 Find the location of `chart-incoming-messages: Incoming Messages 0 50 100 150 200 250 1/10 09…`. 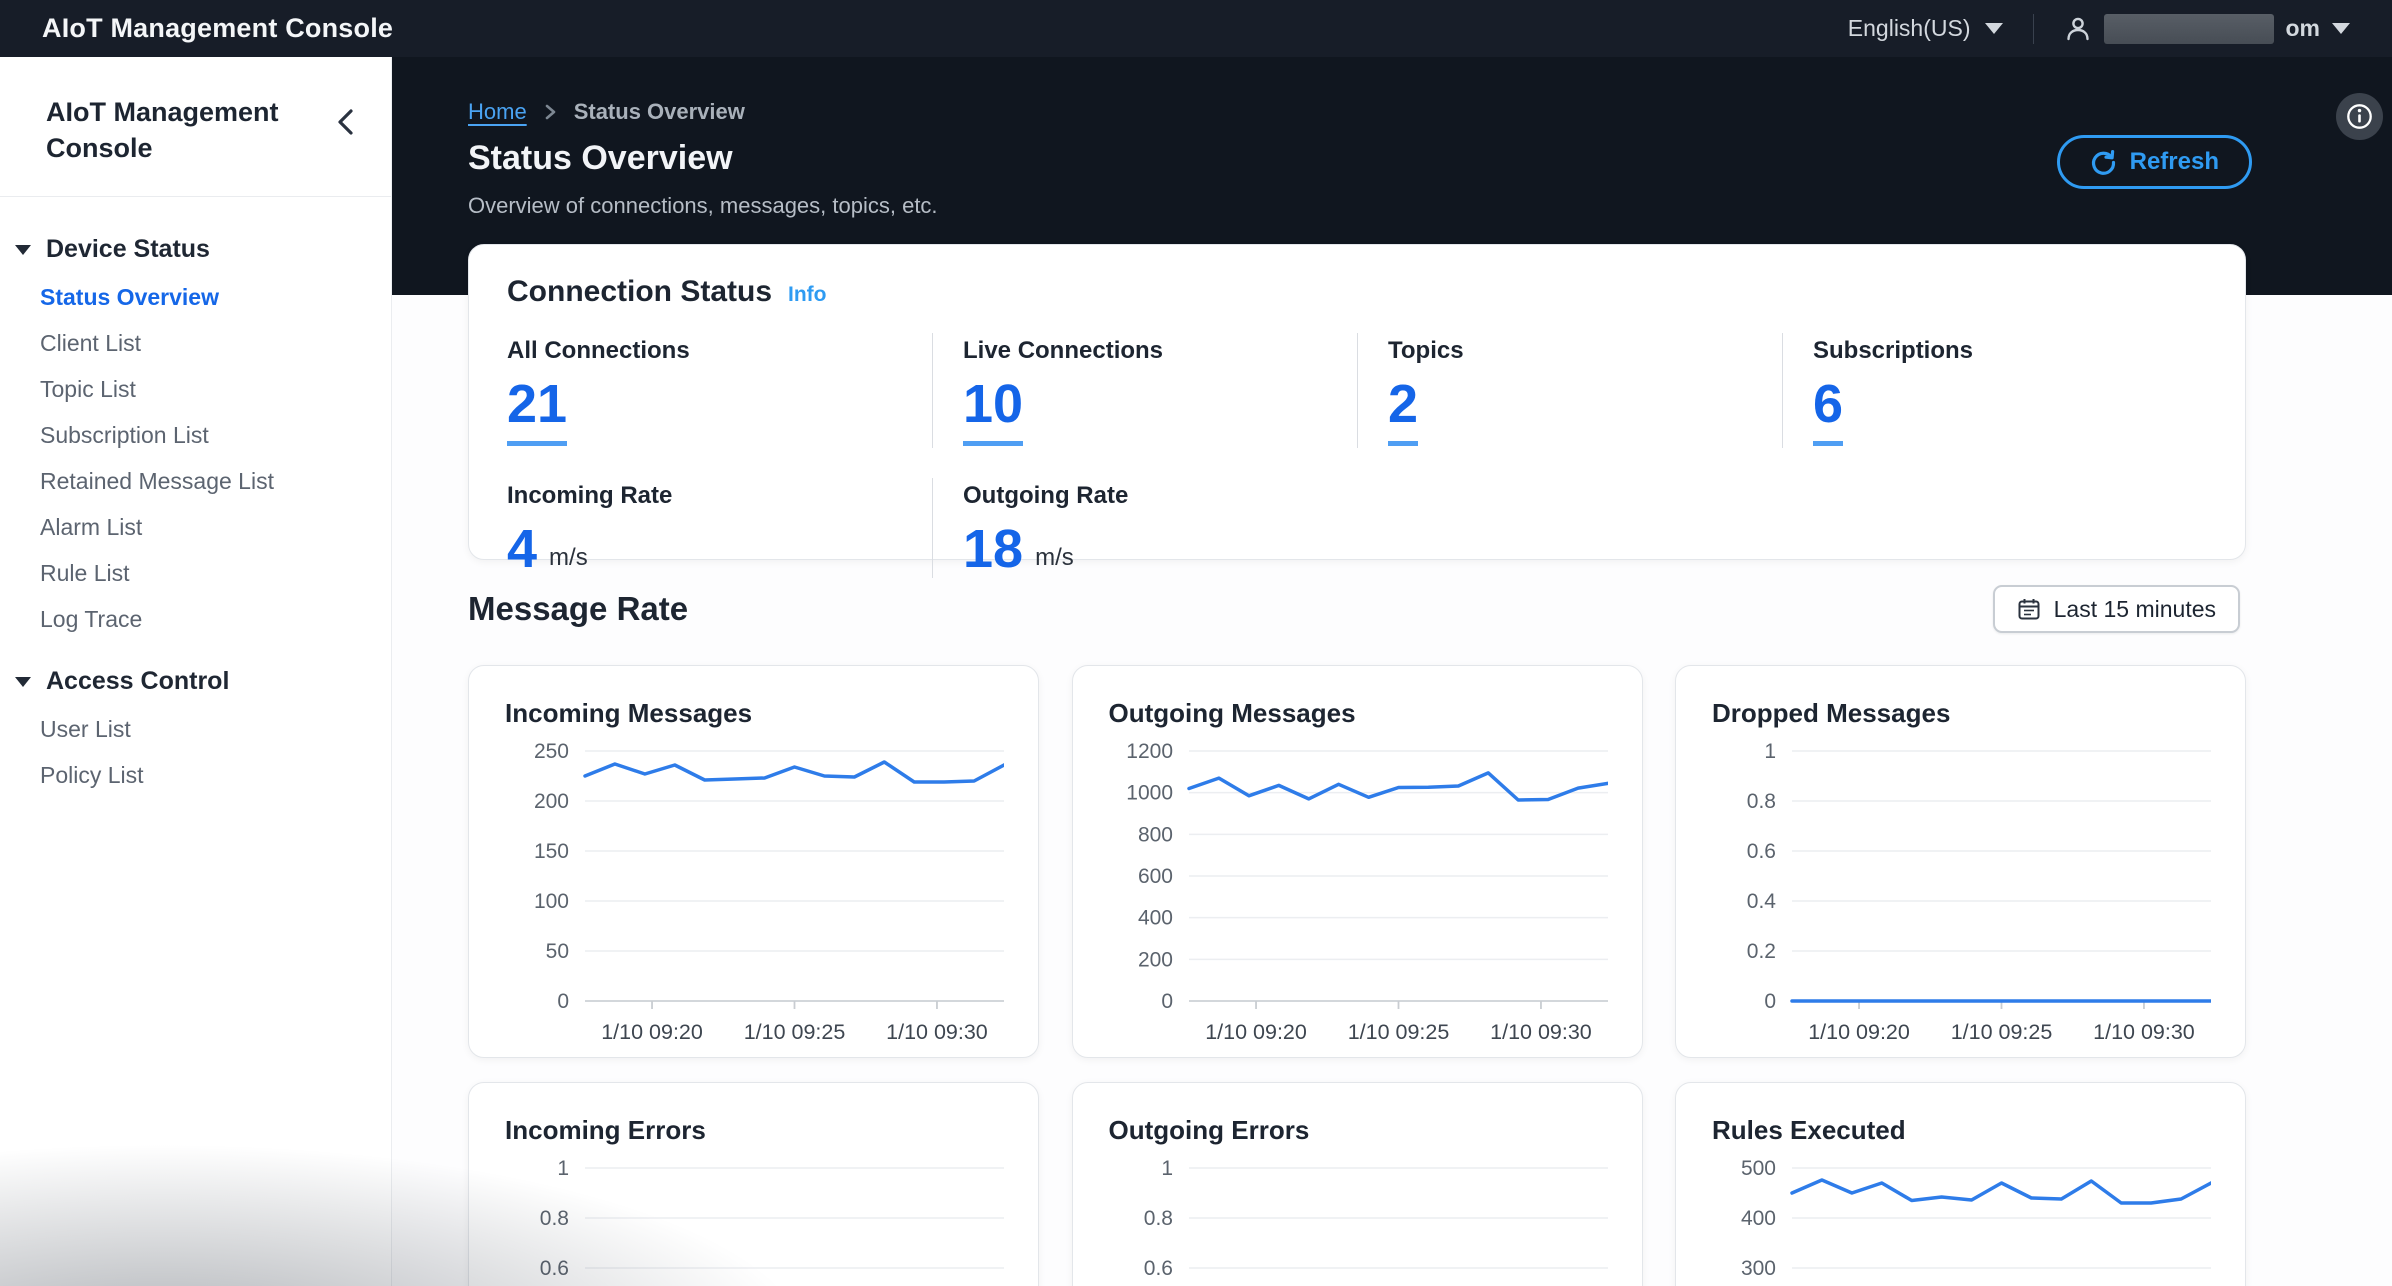

chart-incoming-messages: Incoming Messages 0 50 100 150 200 250 1/10 09… is located at coordinates (753, 861).